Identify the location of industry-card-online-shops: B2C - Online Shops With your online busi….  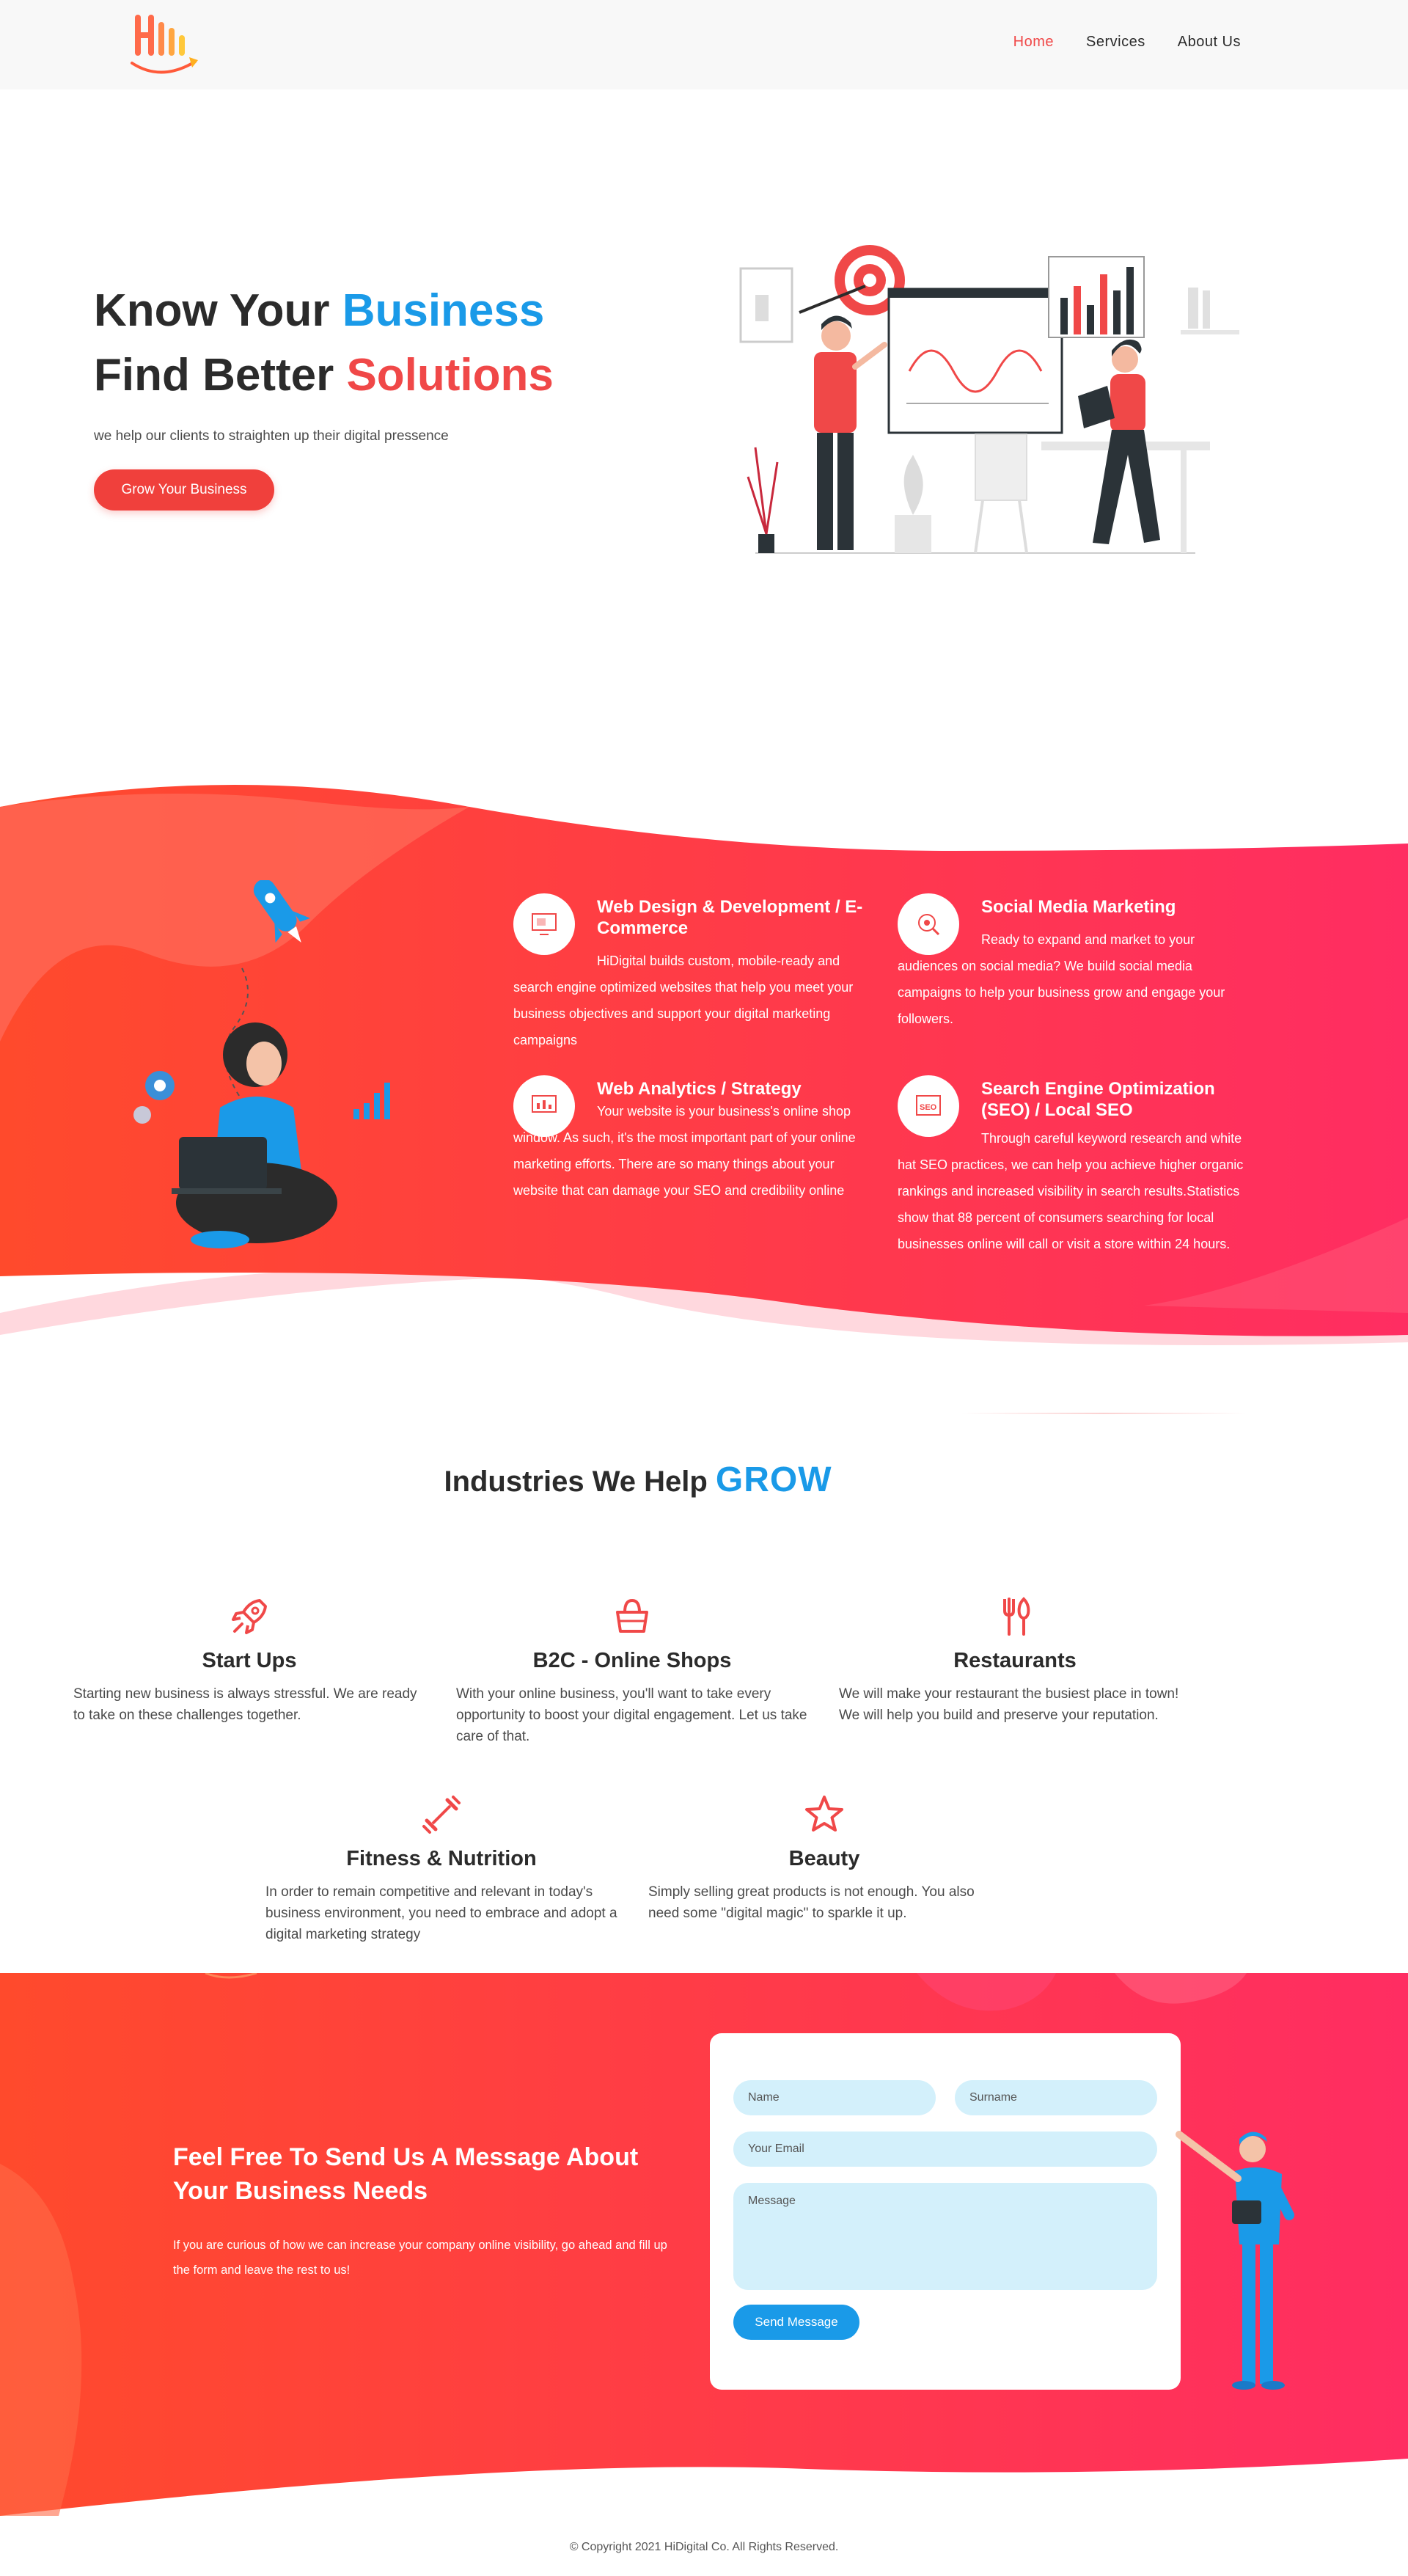
(632, 1671).